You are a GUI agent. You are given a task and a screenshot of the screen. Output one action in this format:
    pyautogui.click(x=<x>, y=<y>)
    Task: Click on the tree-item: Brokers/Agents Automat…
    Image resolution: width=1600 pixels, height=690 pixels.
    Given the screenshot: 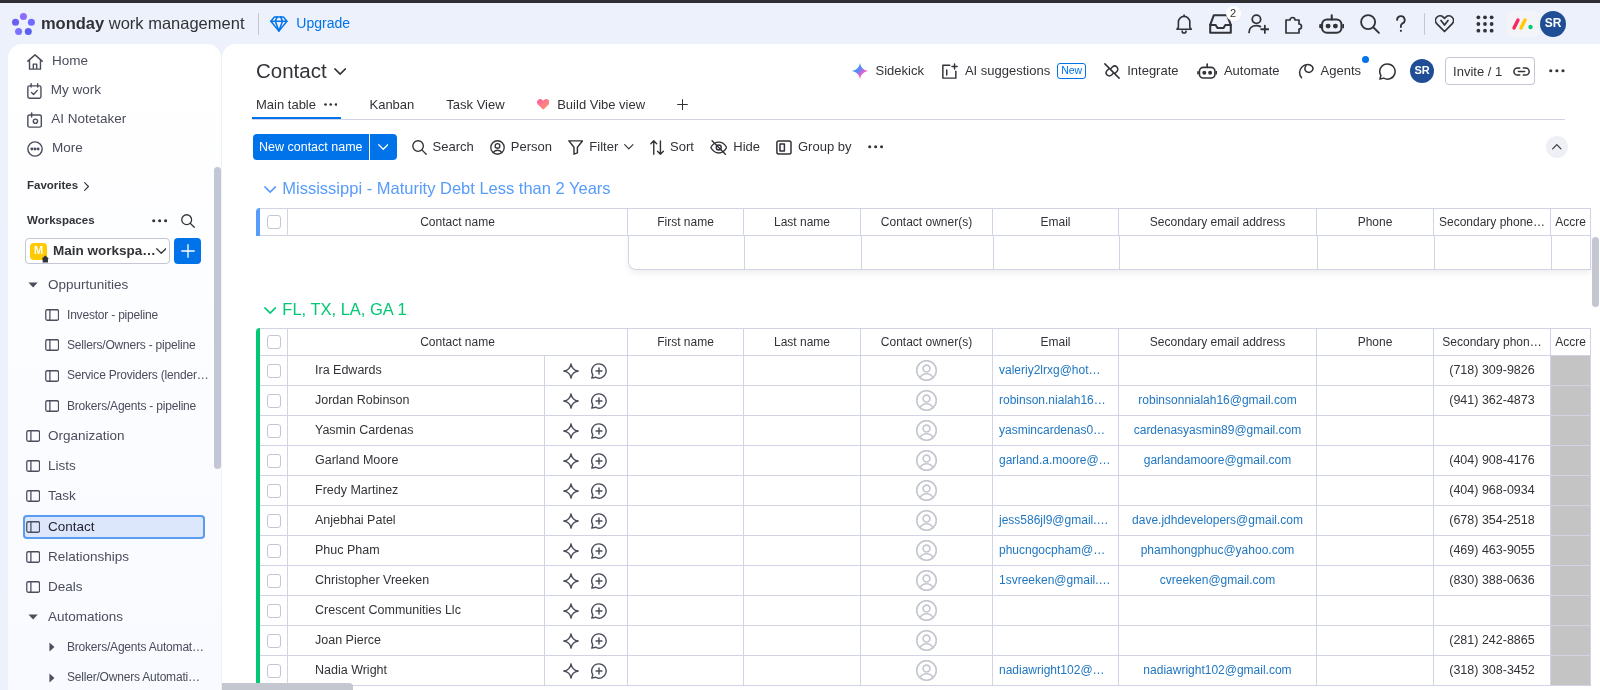 What is the action you would take?
    pyautogui.click(x=118, y=647)
    